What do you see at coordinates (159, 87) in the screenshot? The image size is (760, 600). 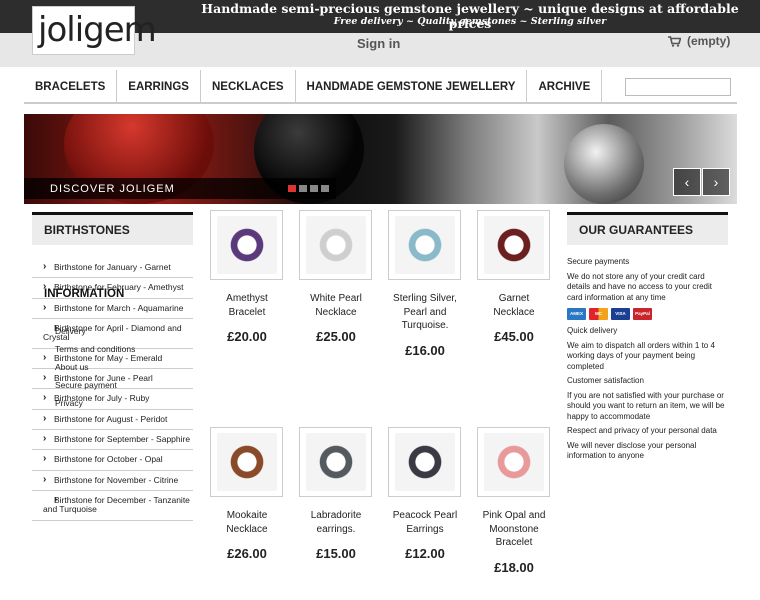 I see `nav-earrings: Earrings` at bounding box center [159, 87].